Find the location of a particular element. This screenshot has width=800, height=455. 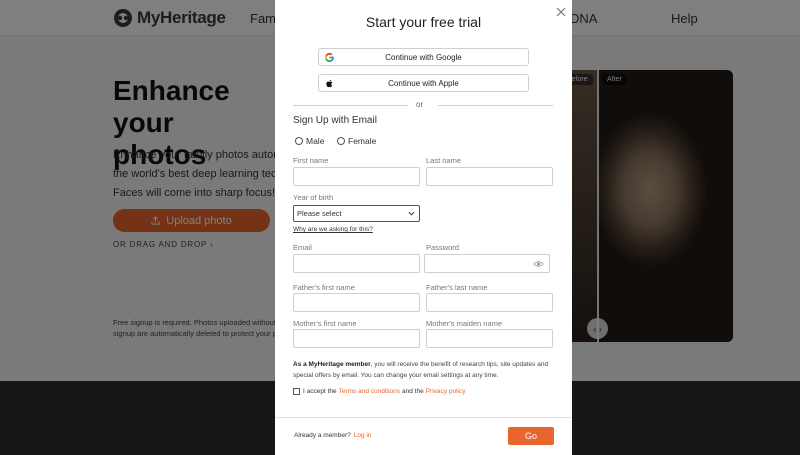

apple-icon is located at coordinates (329, 83).